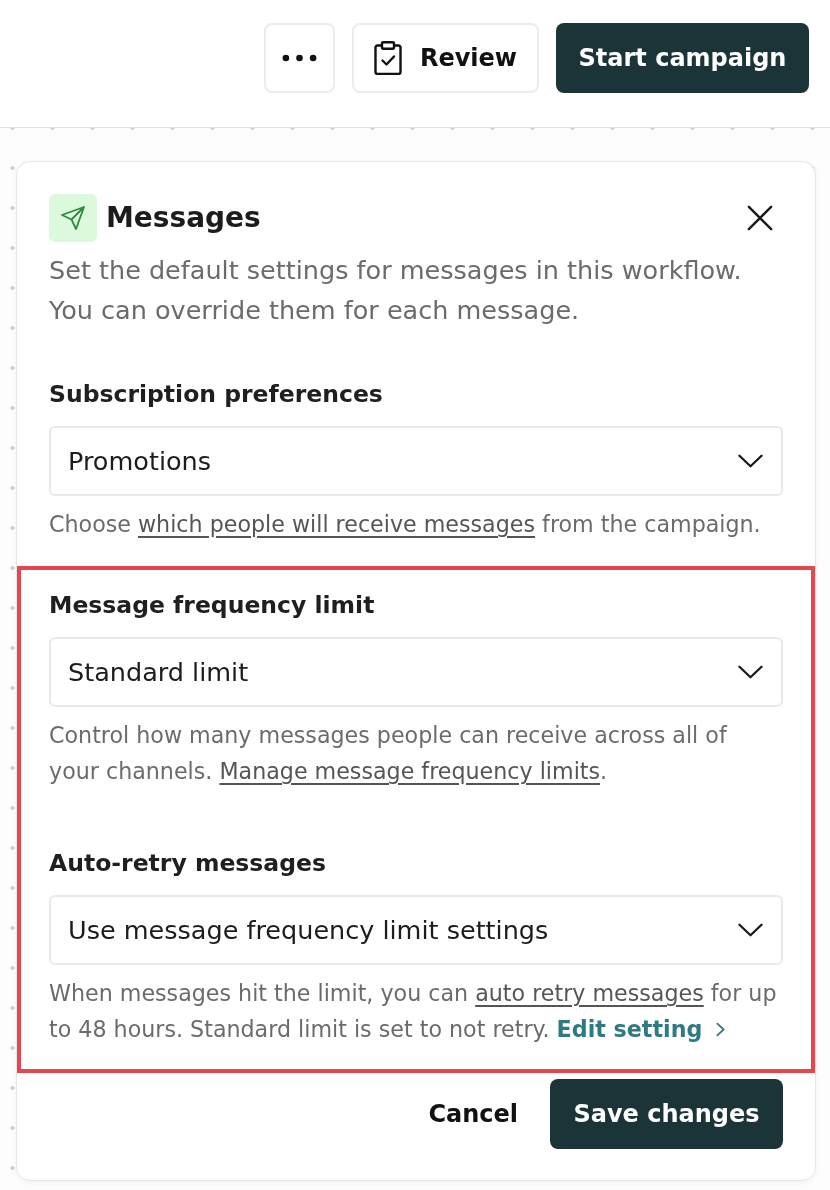 This screenshot has height=1190, width=830. Describe the element at coordinates (760, 218) in the screenshot. I see `close-icon` at that location.